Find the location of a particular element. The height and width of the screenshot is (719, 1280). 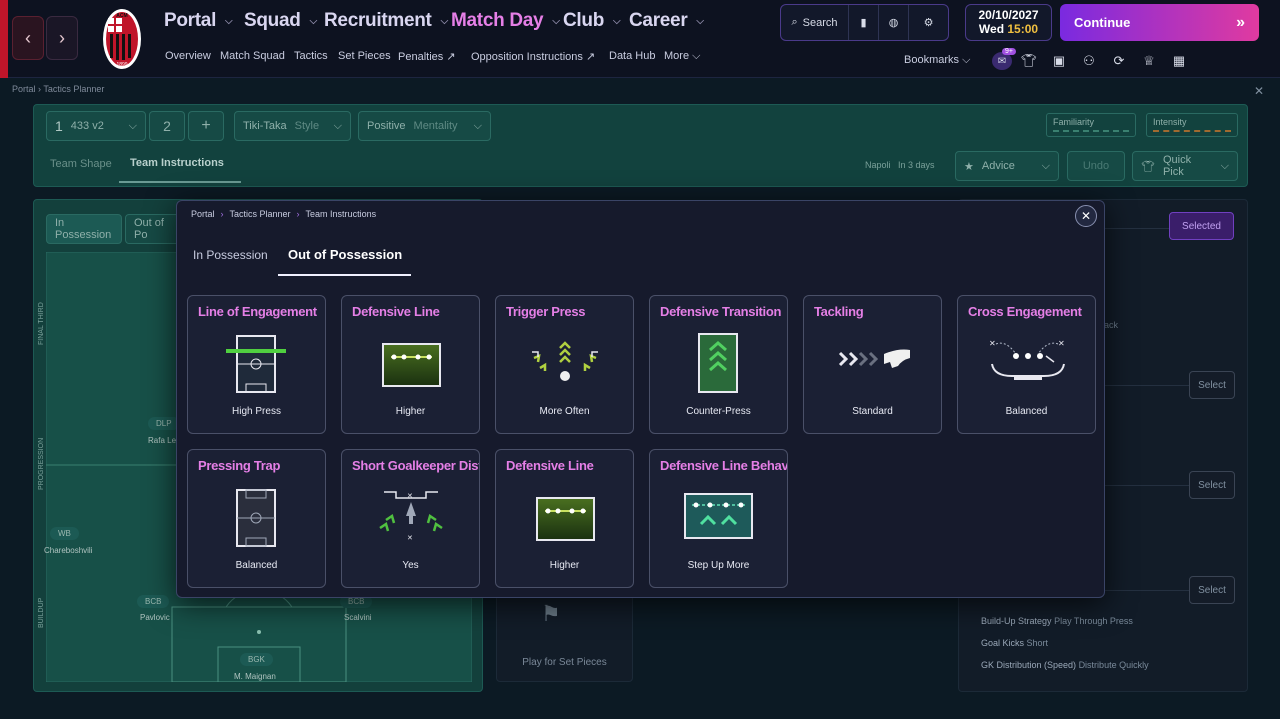

card-defensive-line-behaviour: Defensive Line Behavio Step Up More is located at coordinates (718, 518).